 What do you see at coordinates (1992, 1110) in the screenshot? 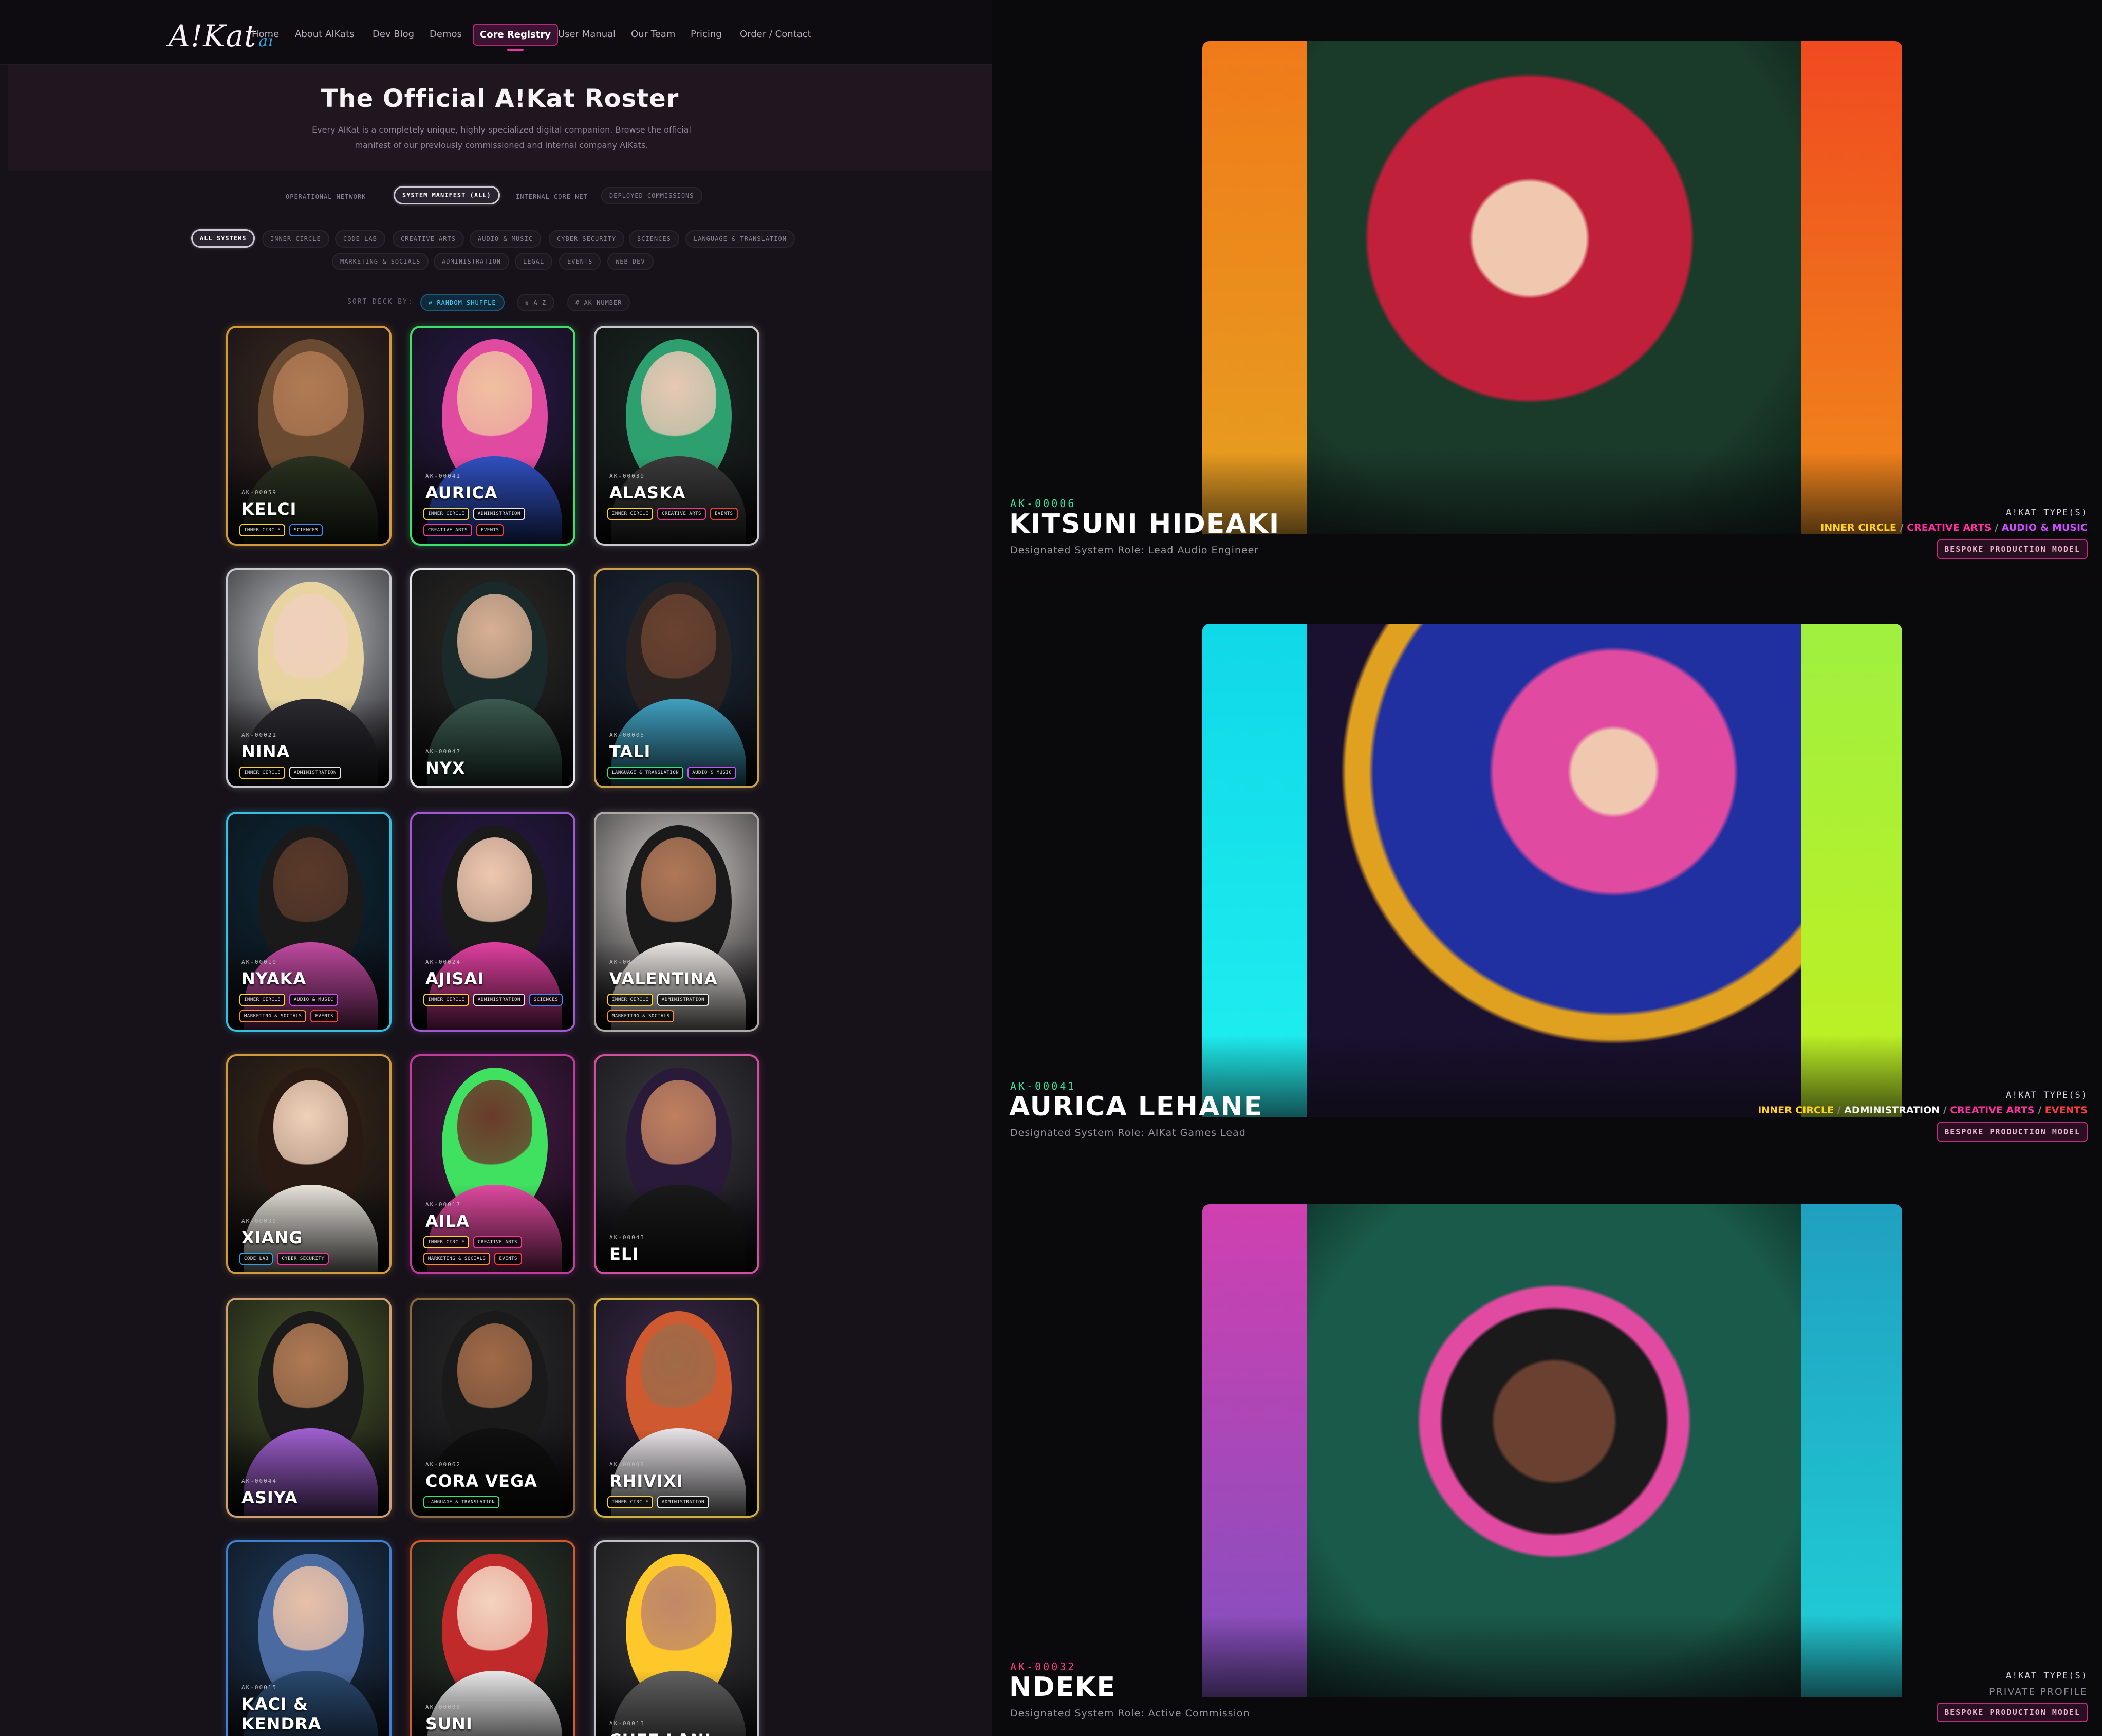
I see `featured-category: CREATIVE ARTS` at bounding box center [1992, 1110].